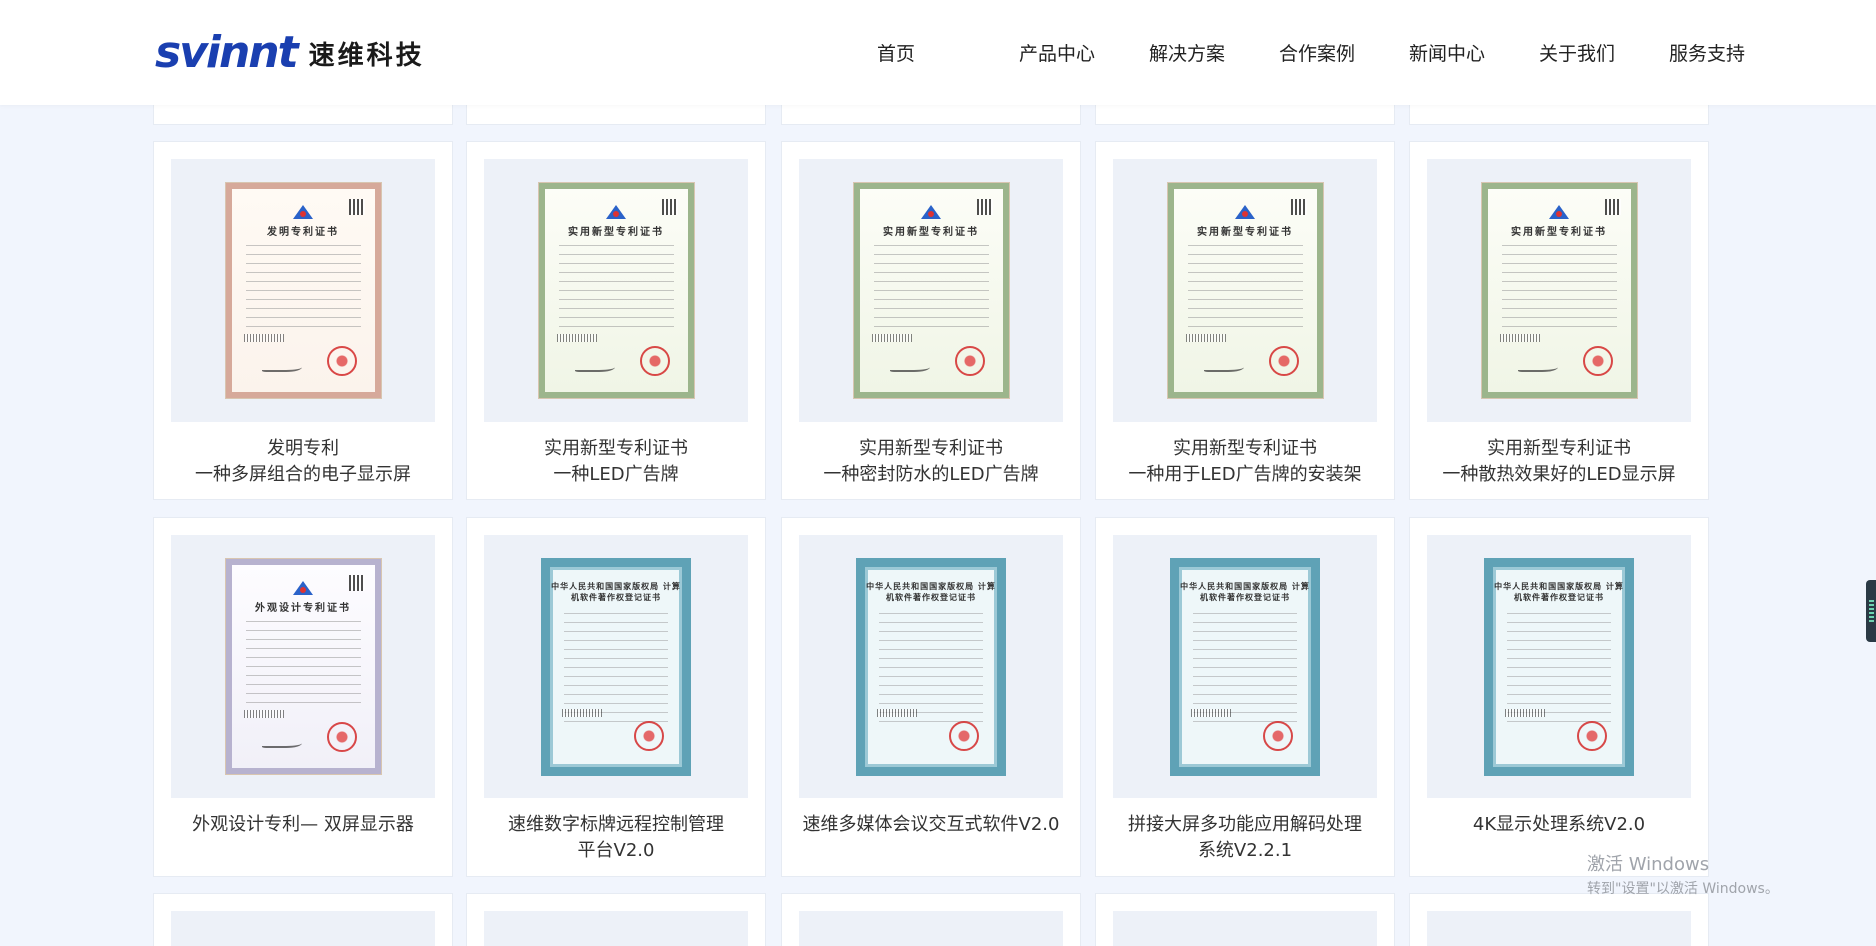  I want to click on certificate-caption: 速维数字标牌远程控制管理 平台V2.0, so click(616, 838).